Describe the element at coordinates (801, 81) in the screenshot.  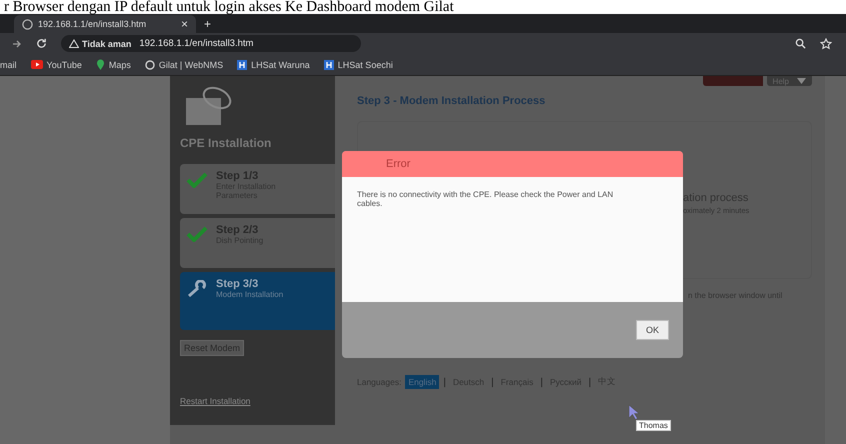
I see `caret-icon` at that location.